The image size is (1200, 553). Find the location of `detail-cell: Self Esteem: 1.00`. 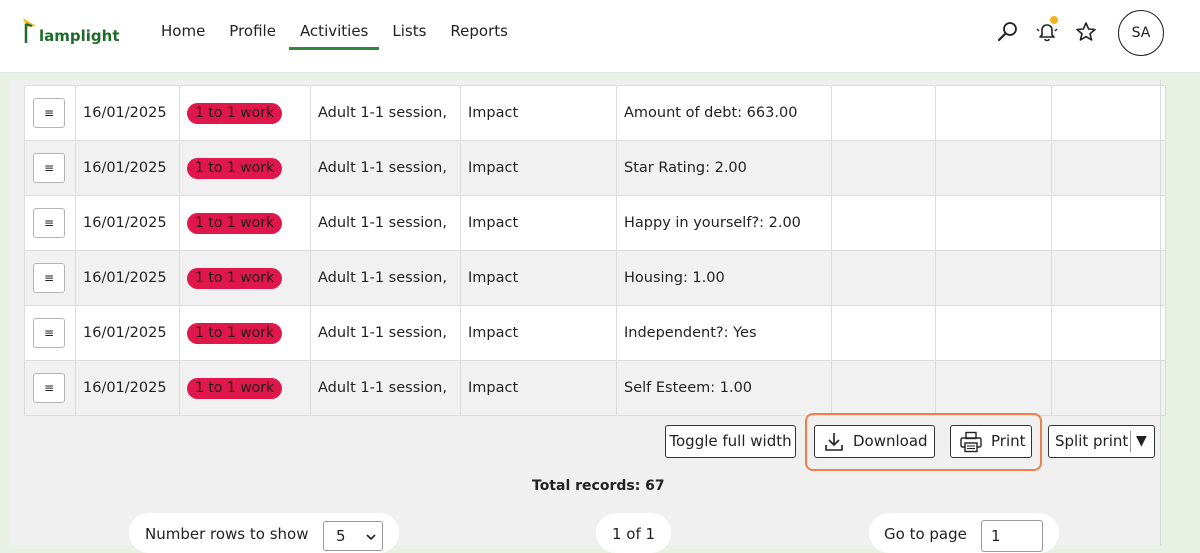

detail-cell: Self Esteem: 1.00 is located at coordinates (724, 388).